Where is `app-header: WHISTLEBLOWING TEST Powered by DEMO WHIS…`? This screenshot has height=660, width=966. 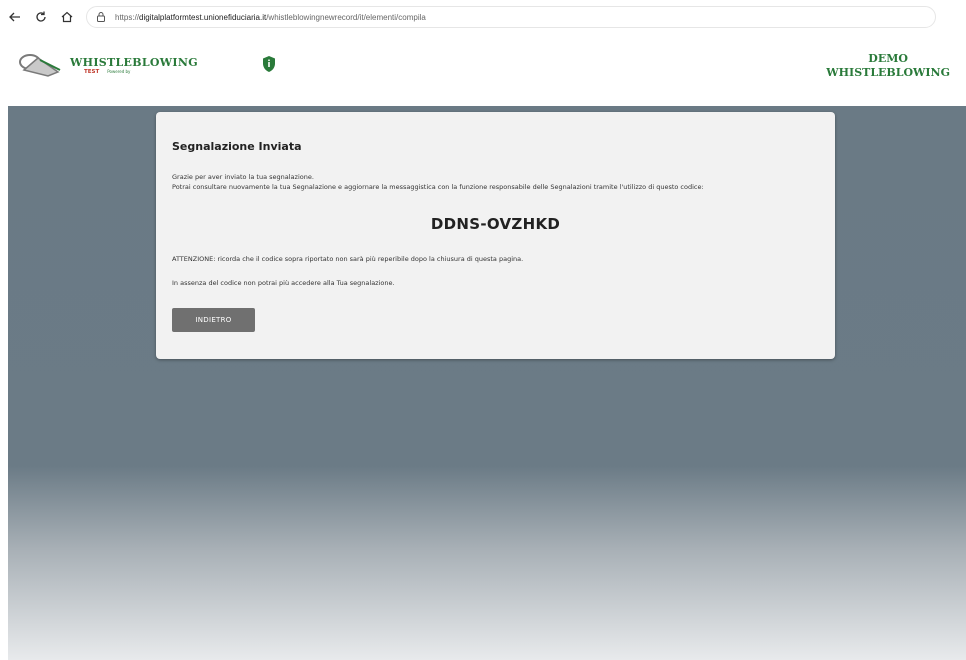
app-header: WHISTLEBLOWING TEST Powered by DEMO WHIS… is located at coordinates (483, 70).